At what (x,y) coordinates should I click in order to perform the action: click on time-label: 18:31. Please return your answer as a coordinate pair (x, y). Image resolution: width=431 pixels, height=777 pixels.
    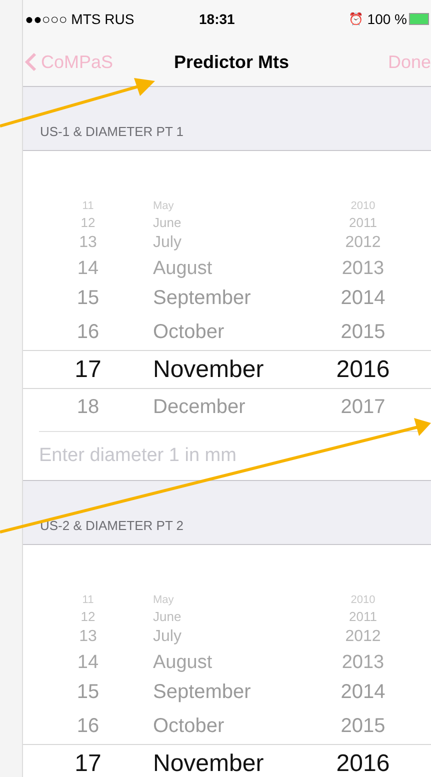
    Looking at the image, I should click on (217, 19).